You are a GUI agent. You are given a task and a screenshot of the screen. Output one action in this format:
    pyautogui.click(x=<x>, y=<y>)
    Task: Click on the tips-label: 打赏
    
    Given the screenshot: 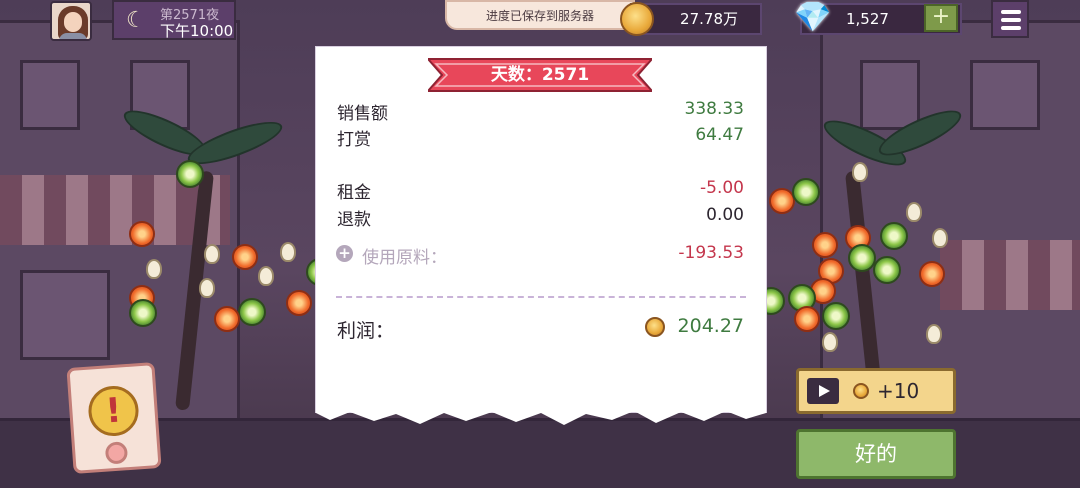 What is the action you would take?
    pyautogui.click(x=354, y=140)
    